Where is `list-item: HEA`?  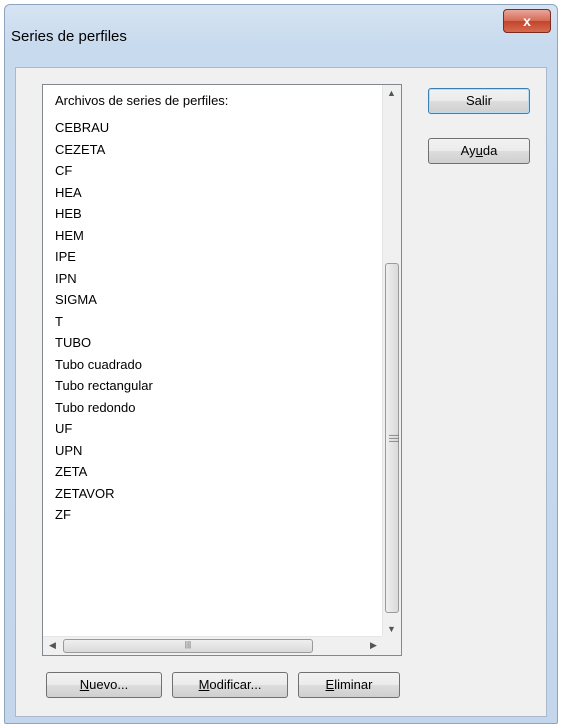
list-item: HEA is located at coordinates (213, 193).